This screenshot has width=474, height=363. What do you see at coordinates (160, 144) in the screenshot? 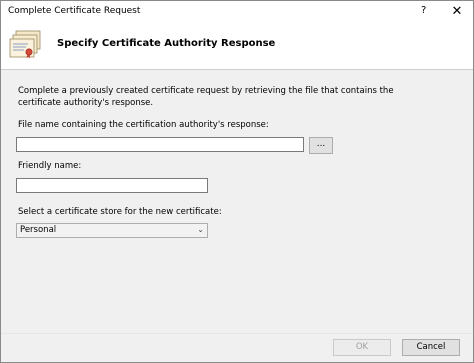
I see `file-name-input` at bounding box center [160, 144].